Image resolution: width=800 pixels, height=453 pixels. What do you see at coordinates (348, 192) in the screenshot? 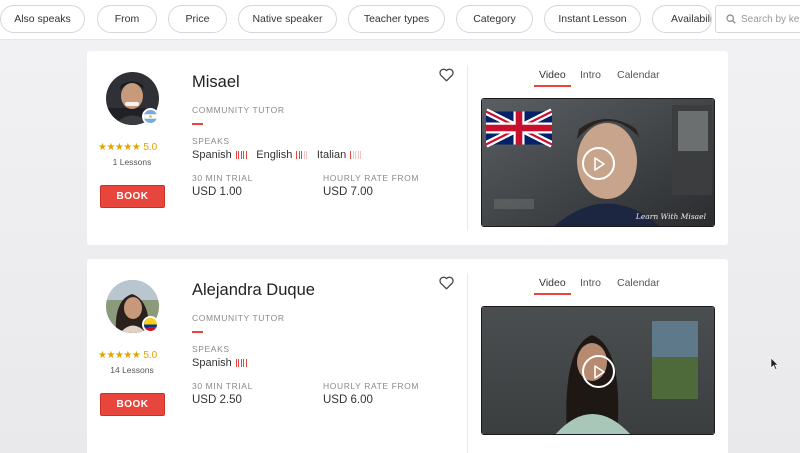
I see `hourly-rate-price: USD 7.00` at bounding box center [348, 192].